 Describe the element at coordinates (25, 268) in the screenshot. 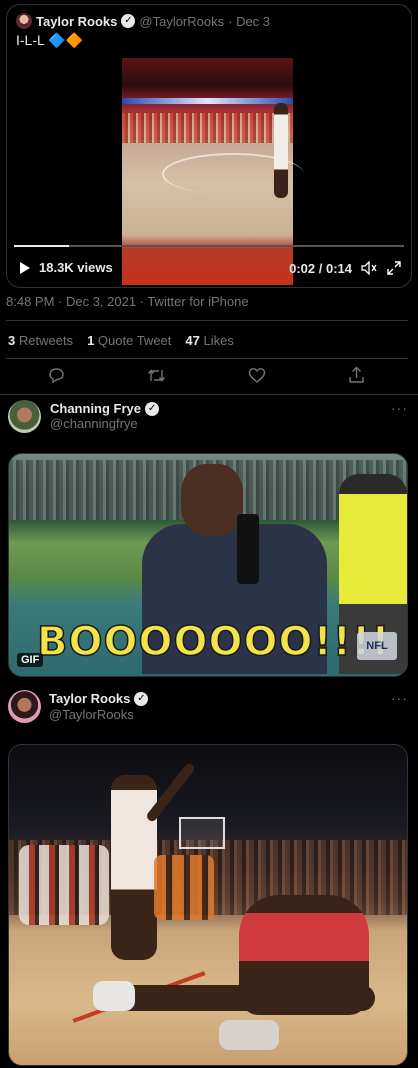

I see `play-icon` at that location.